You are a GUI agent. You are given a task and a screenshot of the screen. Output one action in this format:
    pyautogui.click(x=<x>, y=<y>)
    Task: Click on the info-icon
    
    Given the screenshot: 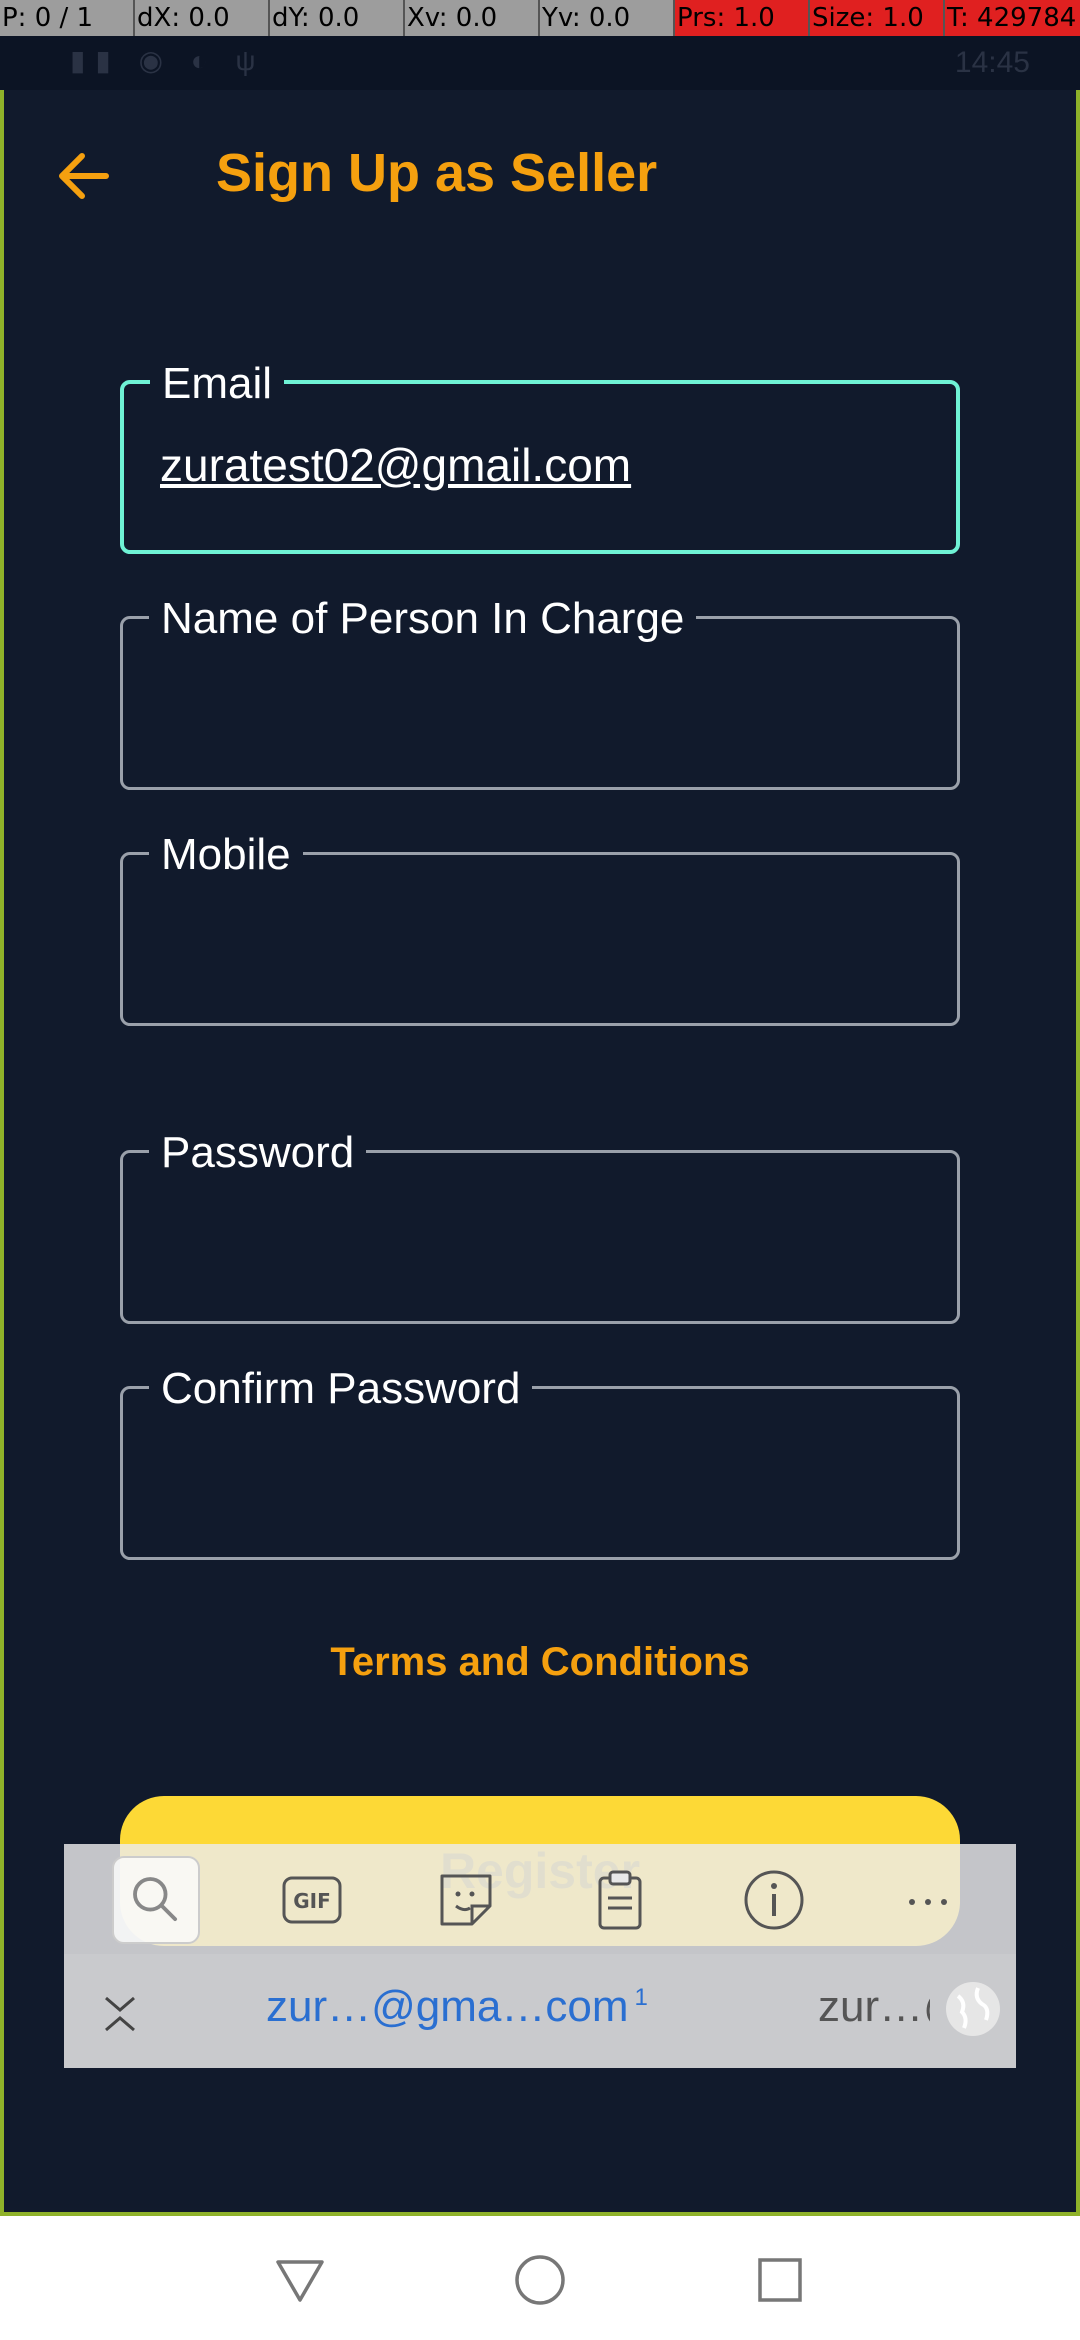 What is the action you would take?
    pyautogui.click(x=774, y=1900)
    